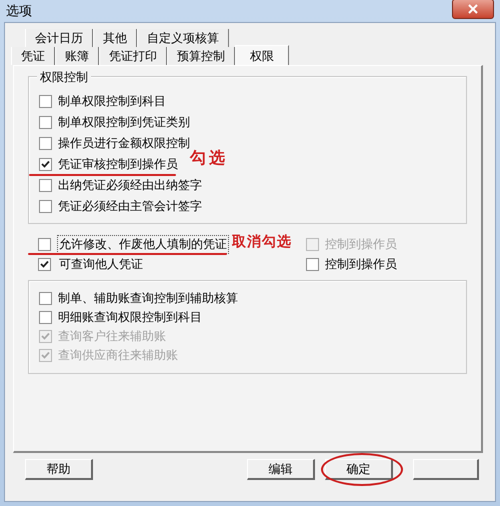 Image resolution: width=500 pixels, height=506 pixels. What do you see at coordinates (446, 469) in the screenshot?
I see `dialog-button` at bounding box center [446, 469].